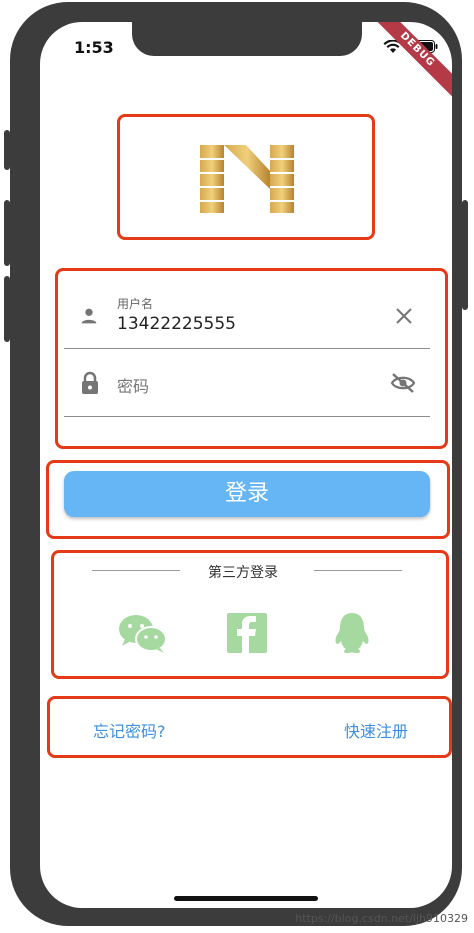 This screenshot has width=474, height=933. Describe the element at coordinates (247, 348) in the screenshot. I see `username-underline` at that location.